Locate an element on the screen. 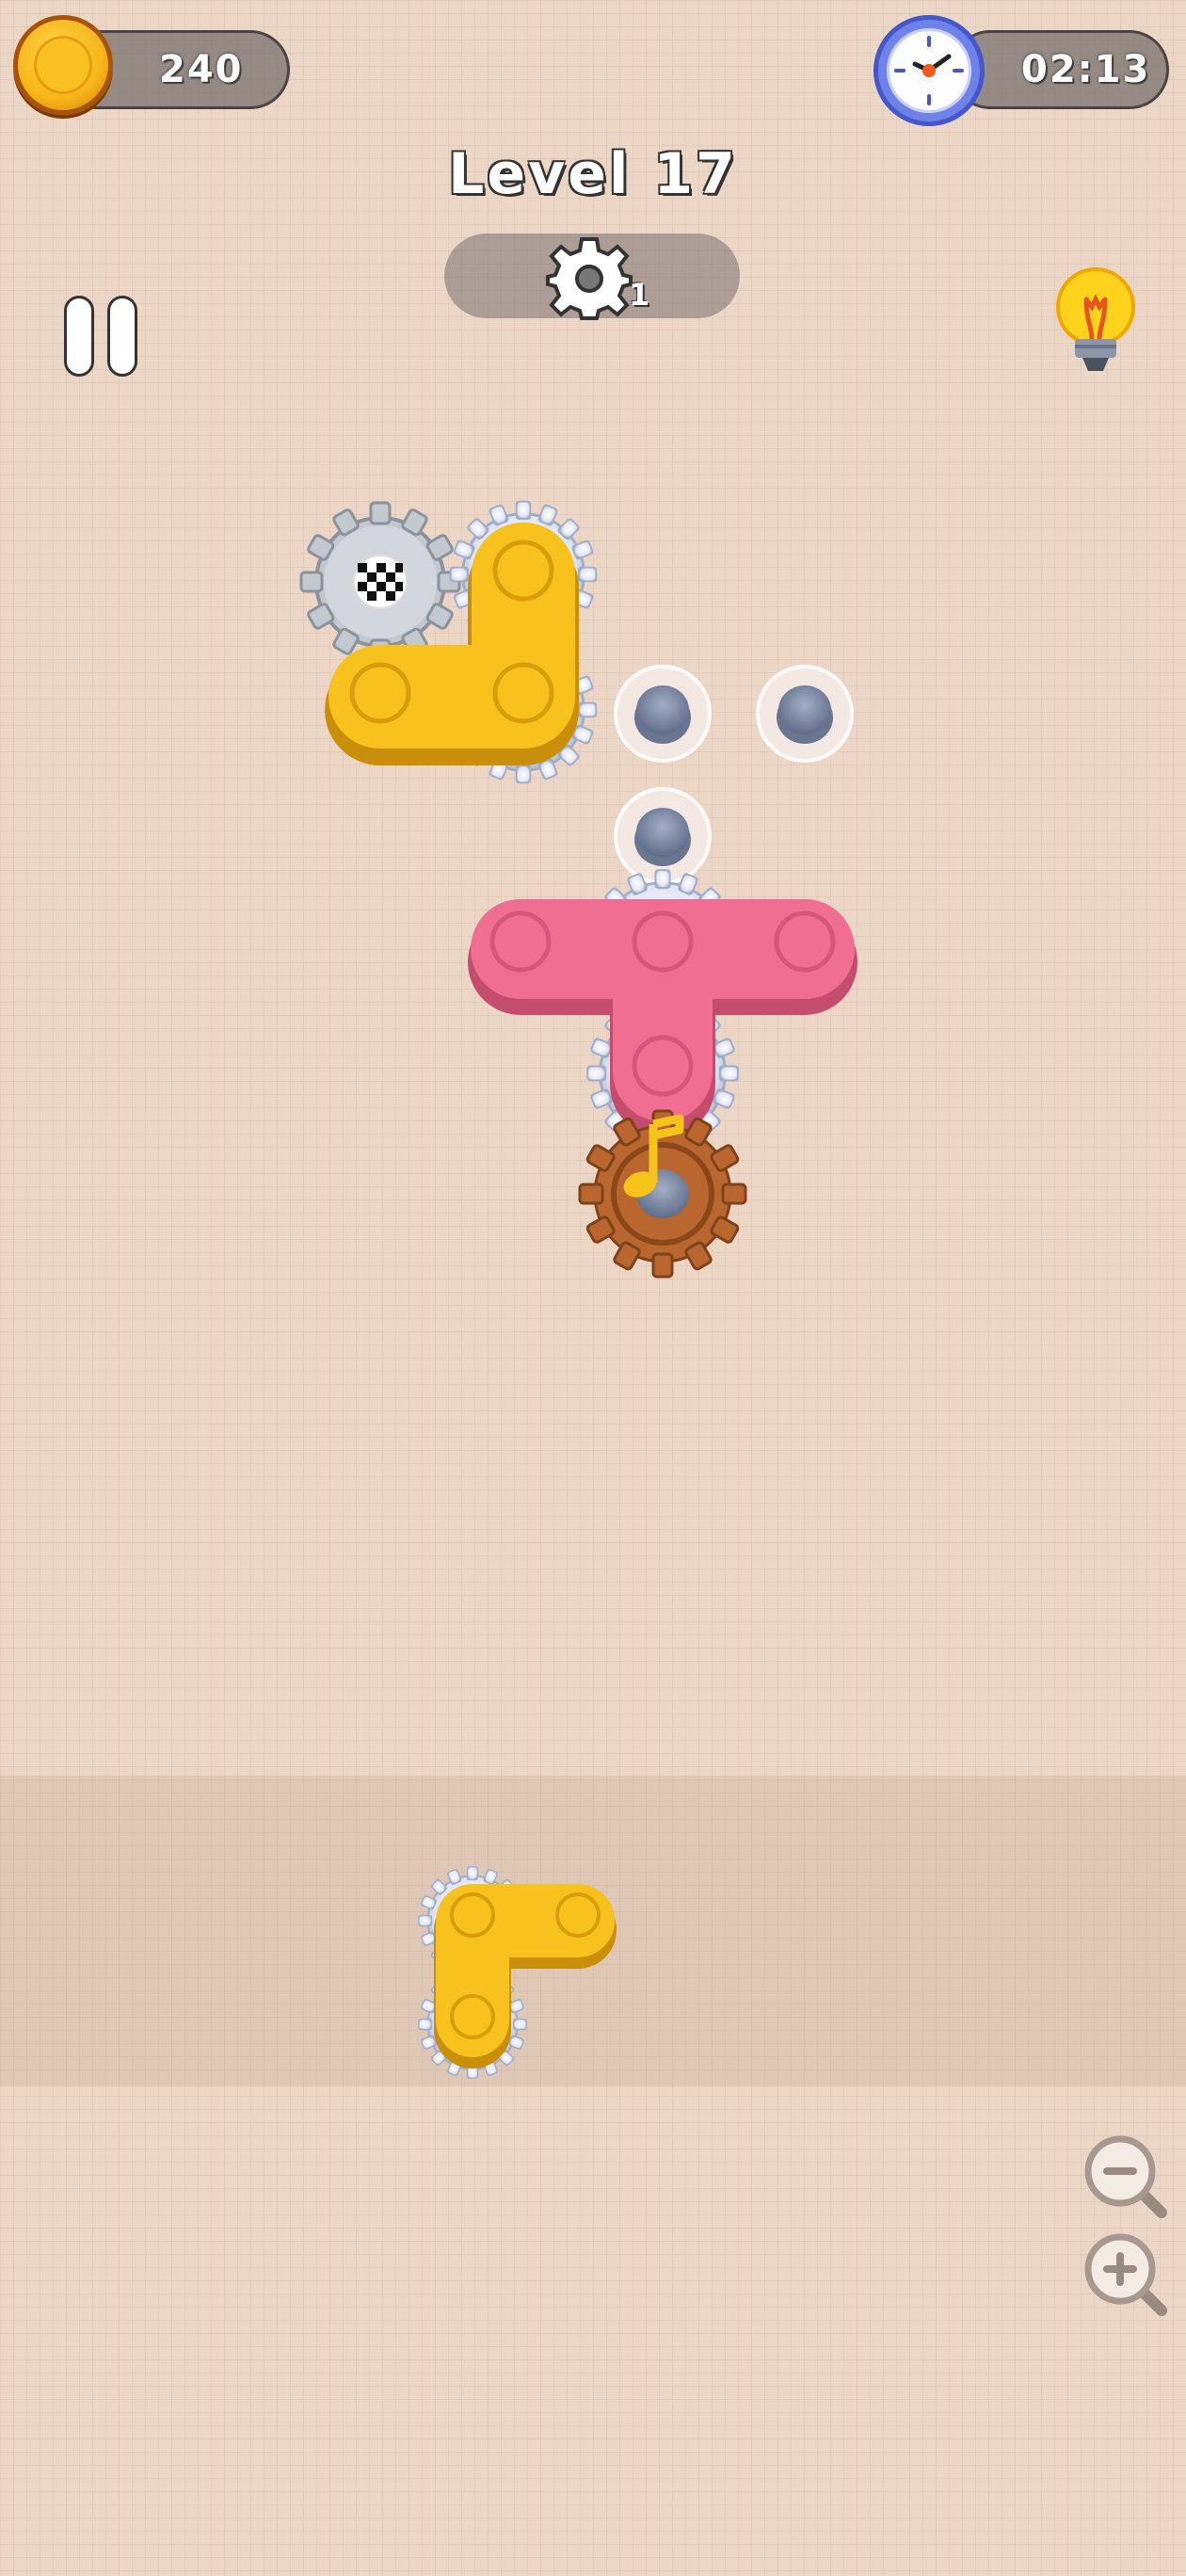 This screenshot has width=1186, height=2576. pink-spinner is located at coordinates (662, 1009).